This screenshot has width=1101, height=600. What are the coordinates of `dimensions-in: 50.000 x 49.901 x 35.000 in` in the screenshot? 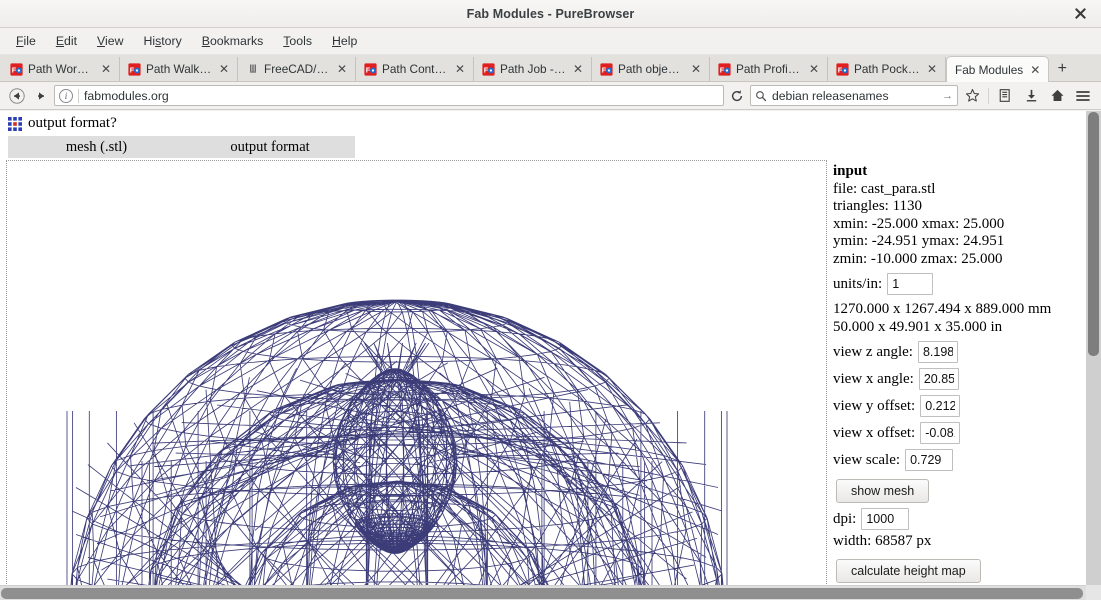 It's located at (918, 326).